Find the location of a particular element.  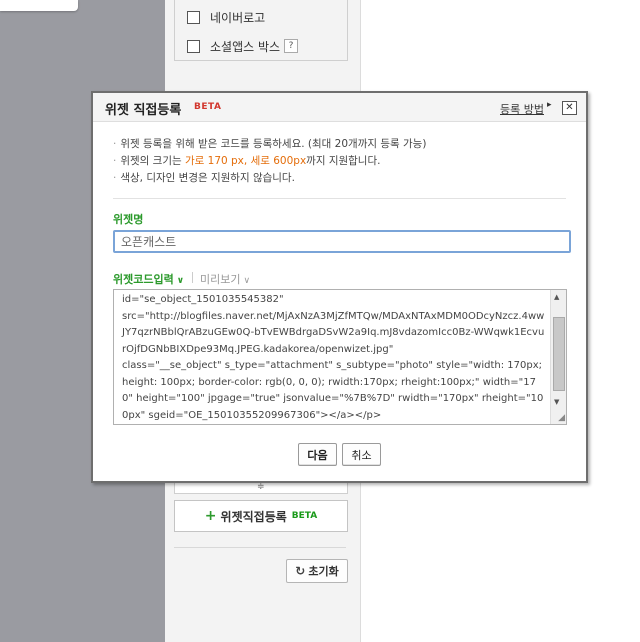

close-button: ✕ is located at coordinates (569, 108).